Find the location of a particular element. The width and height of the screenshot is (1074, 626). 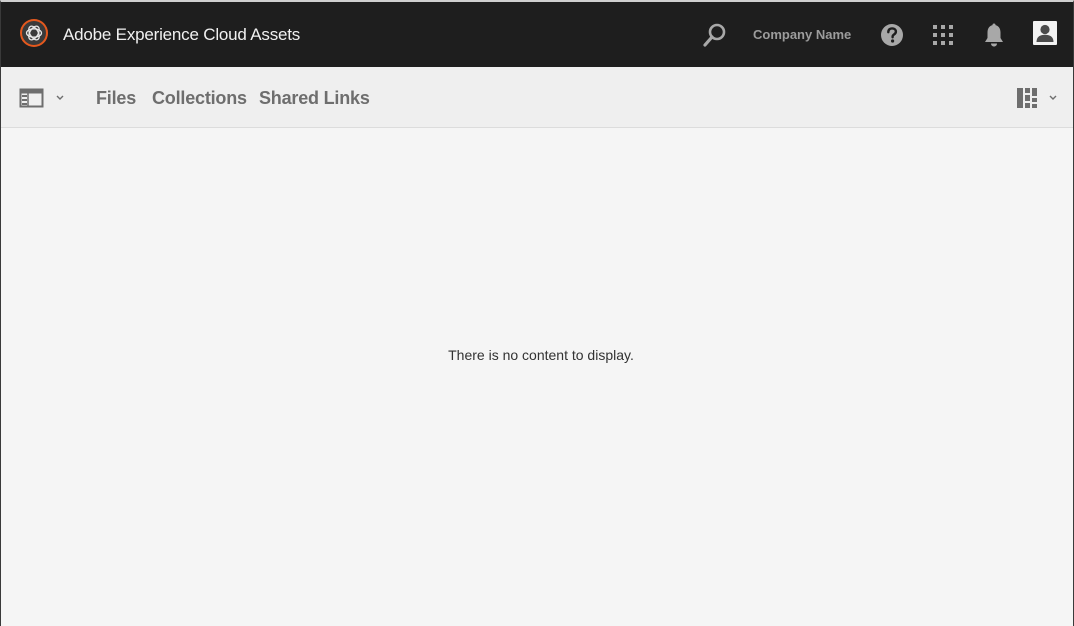

action-bar: Files Collections Shared Links is located at coordinates (537, 97).